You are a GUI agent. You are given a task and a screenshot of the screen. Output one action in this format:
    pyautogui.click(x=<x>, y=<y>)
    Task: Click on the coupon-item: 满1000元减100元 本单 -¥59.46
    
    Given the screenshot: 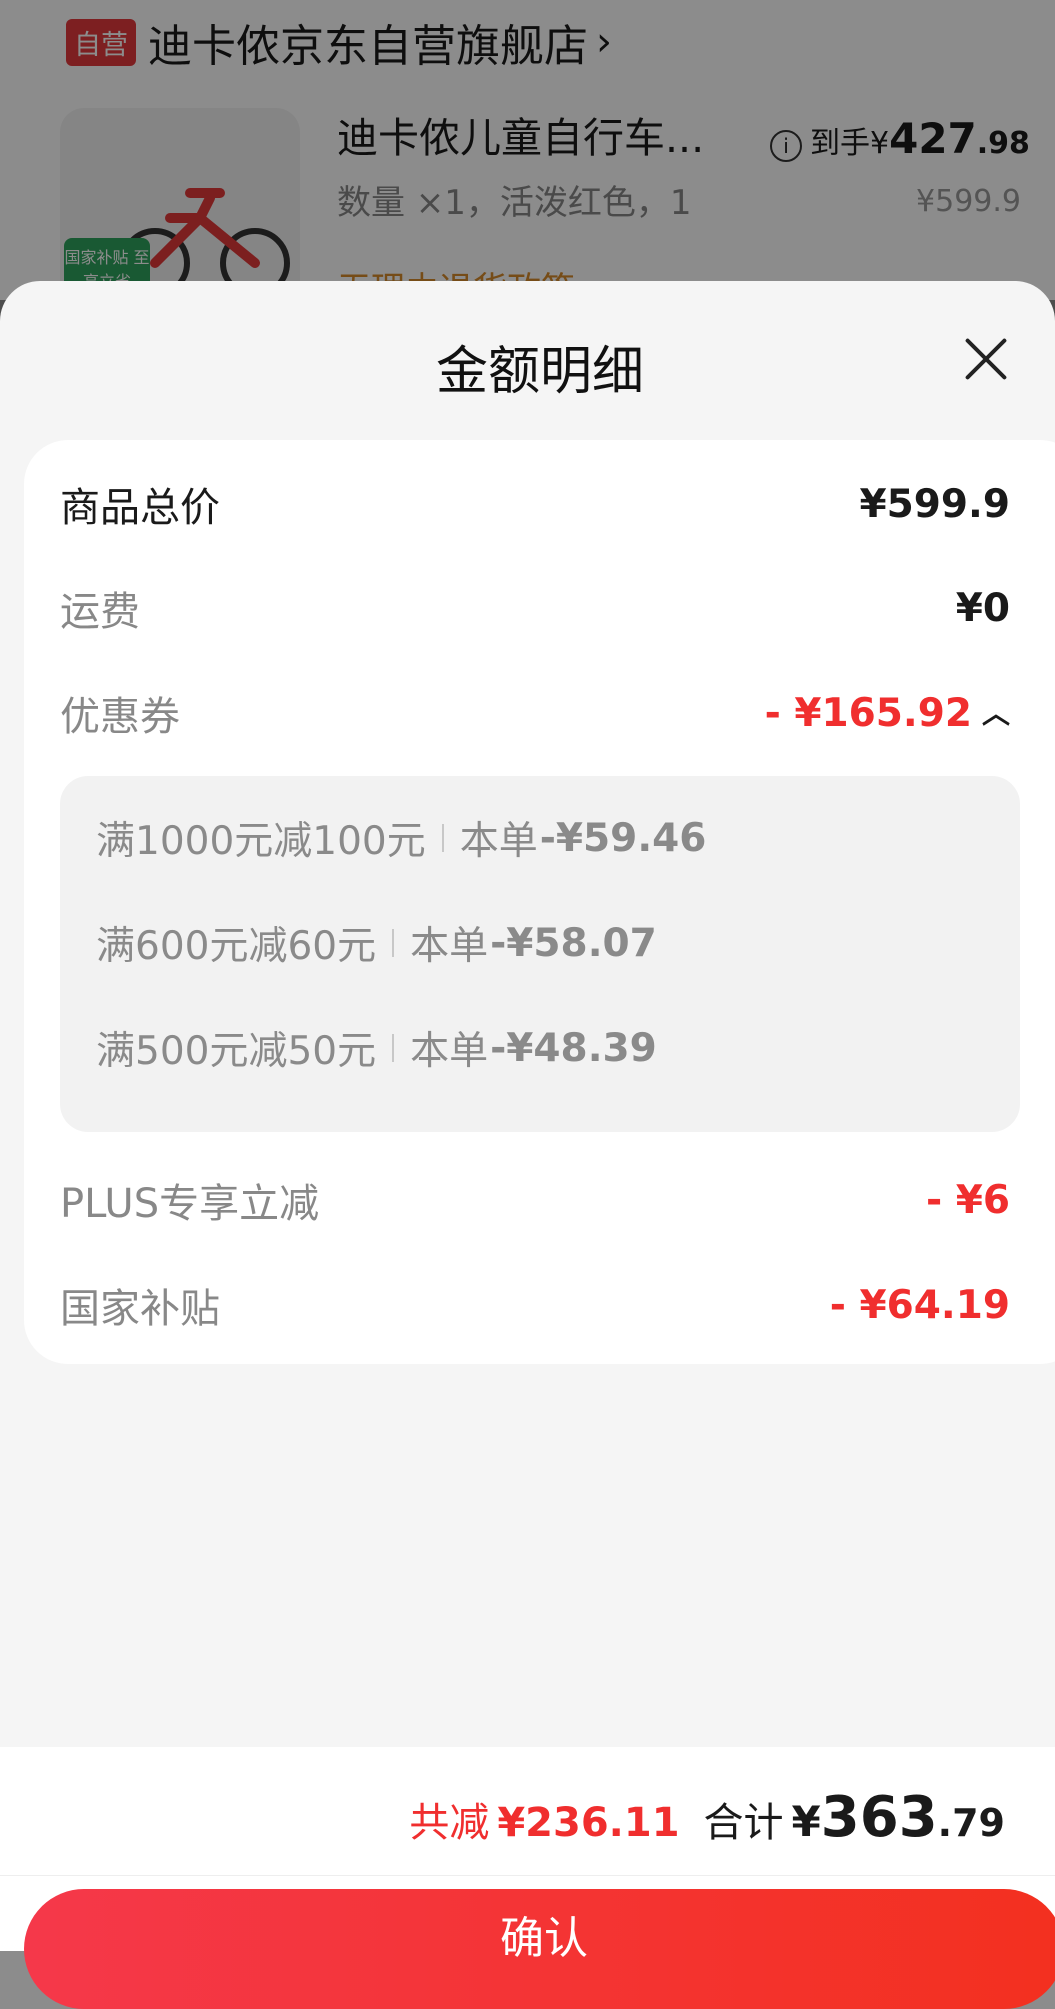 What is the action you would take?
    pyautogui.click(x=401, y=838)
    